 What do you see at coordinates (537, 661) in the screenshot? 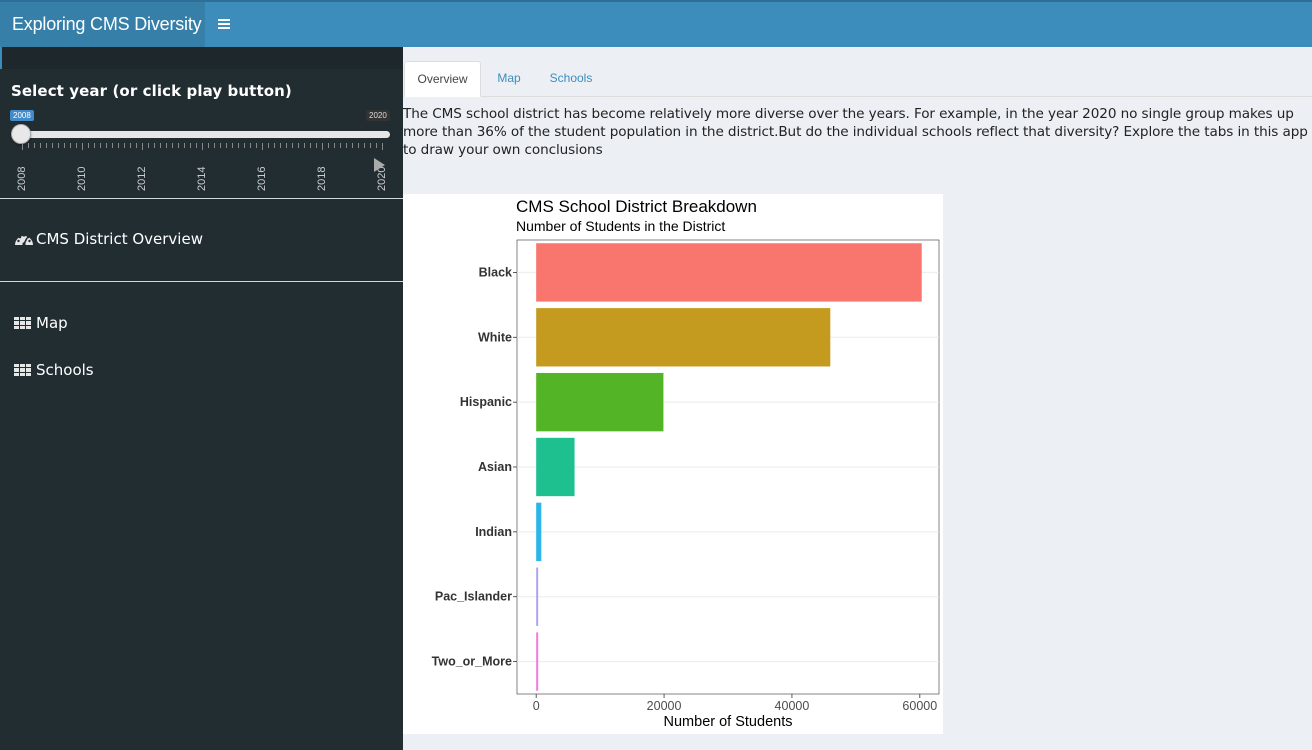
I see `bar-two_or_more` at bounding box center [537, 661].